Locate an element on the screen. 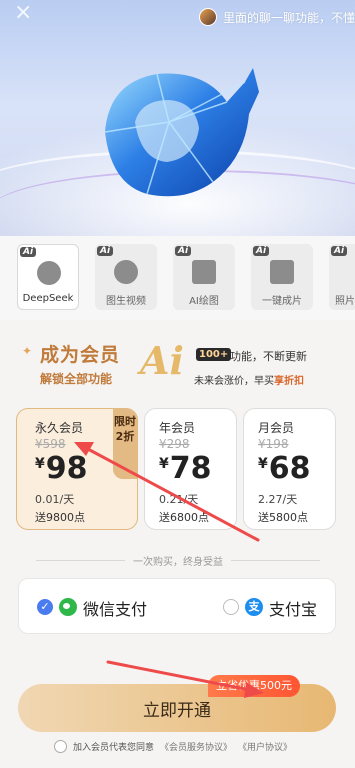  tool-photo: Ai 照片 is located at coordinates (342, 277).